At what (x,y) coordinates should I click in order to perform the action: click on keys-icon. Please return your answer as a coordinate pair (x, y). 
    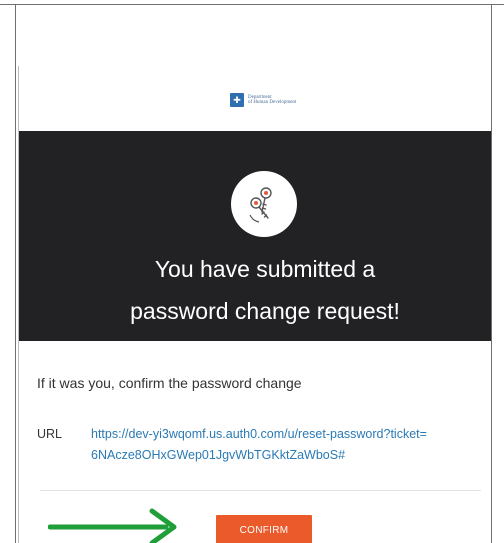
    Looking at the image, I should click on (264, 204).